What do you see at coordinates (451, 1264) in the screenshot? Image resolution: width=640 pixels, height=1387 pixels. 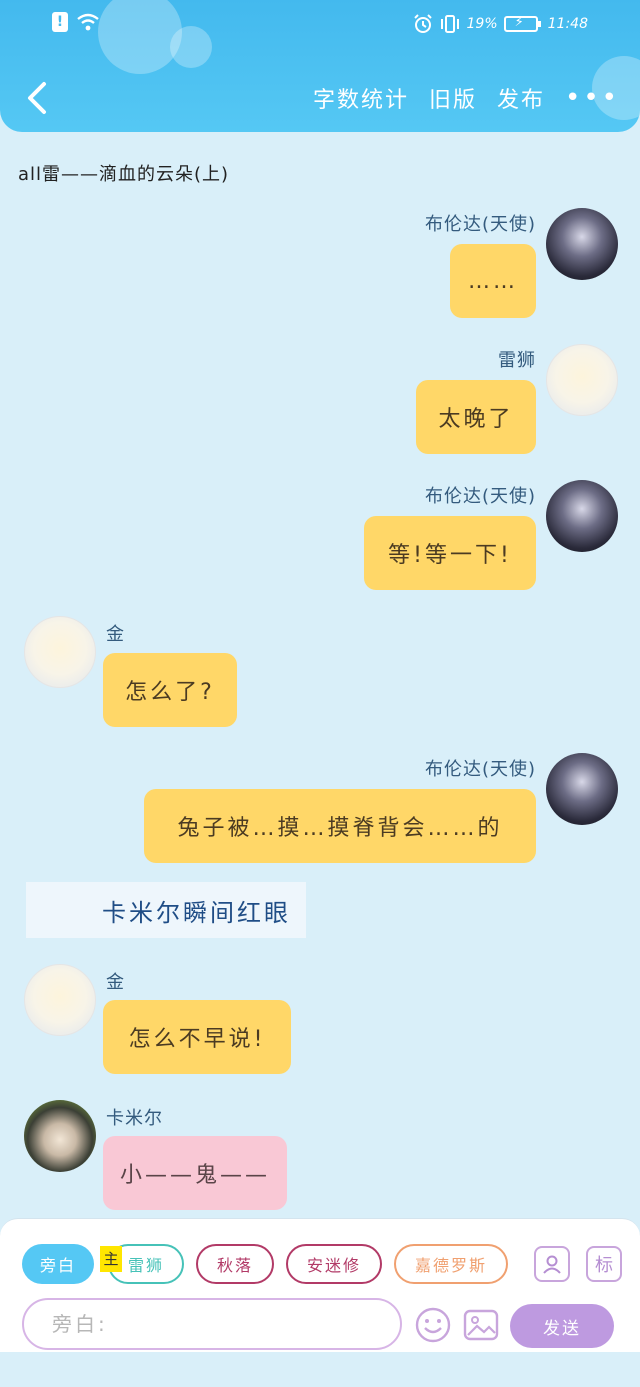 I see `role-chip-jiadeluosi: 嘉德罗斯` at bounding box center [451, 1264].